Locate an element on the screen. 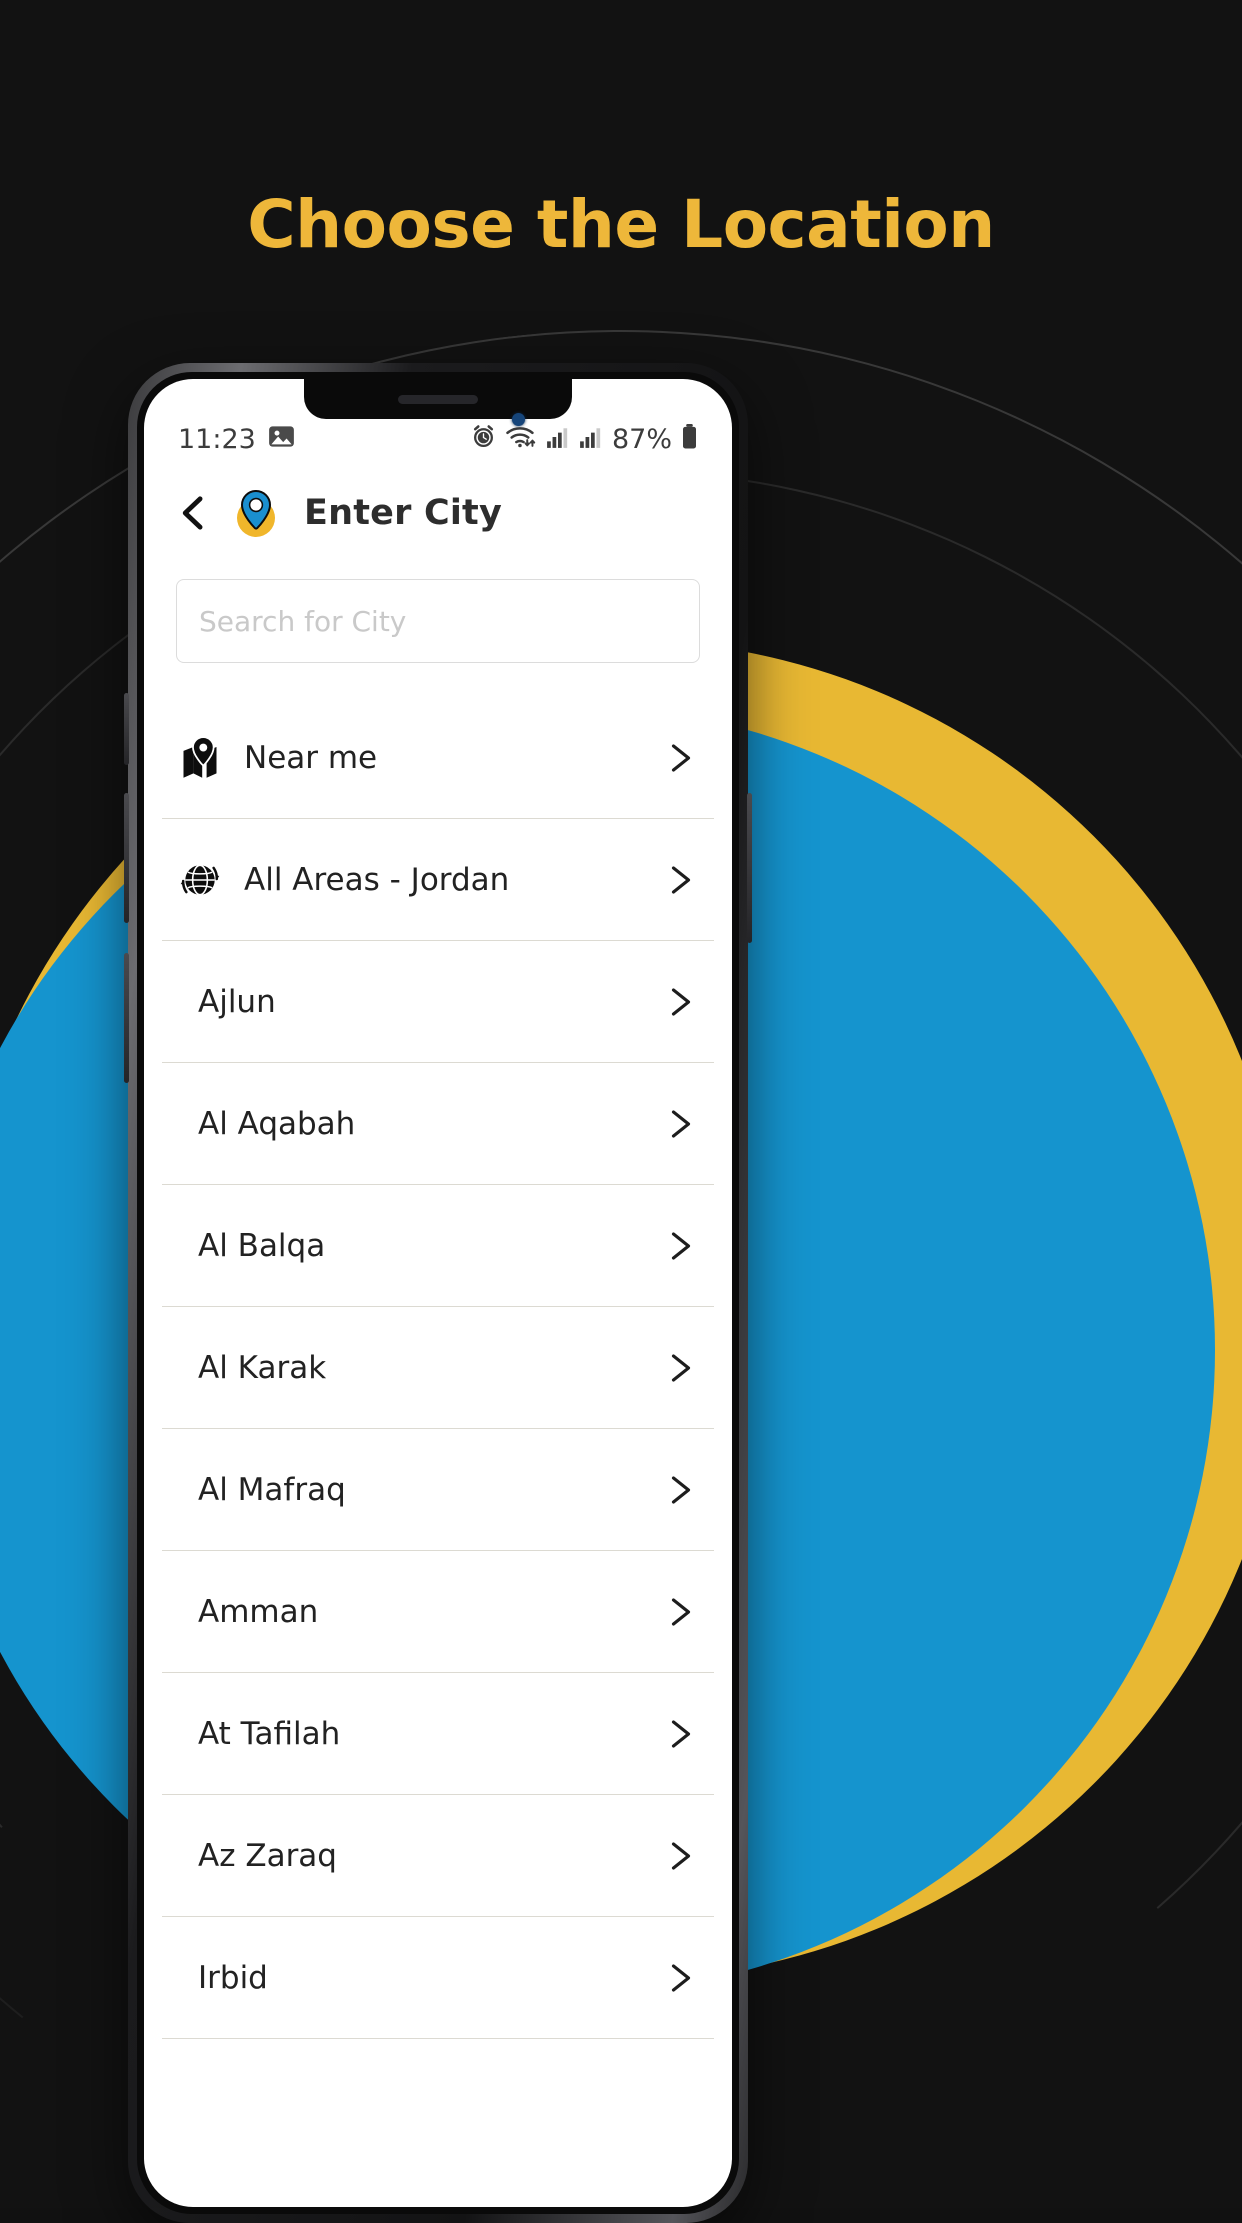 This screenshot has width=1242, height=2223. signal-bars-icon is located at coordinates (558, 439).